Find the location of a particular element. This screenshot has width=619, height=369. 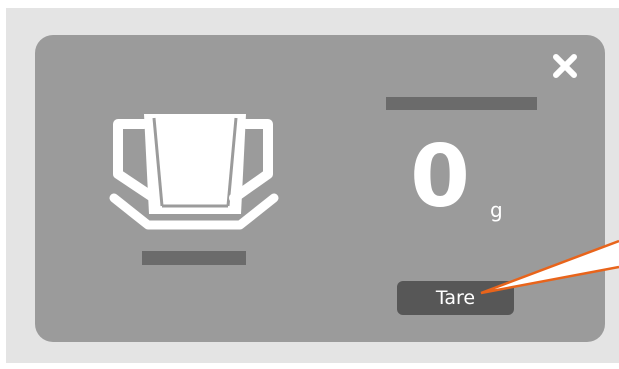

close-icon is located at coordinates (565, 66).